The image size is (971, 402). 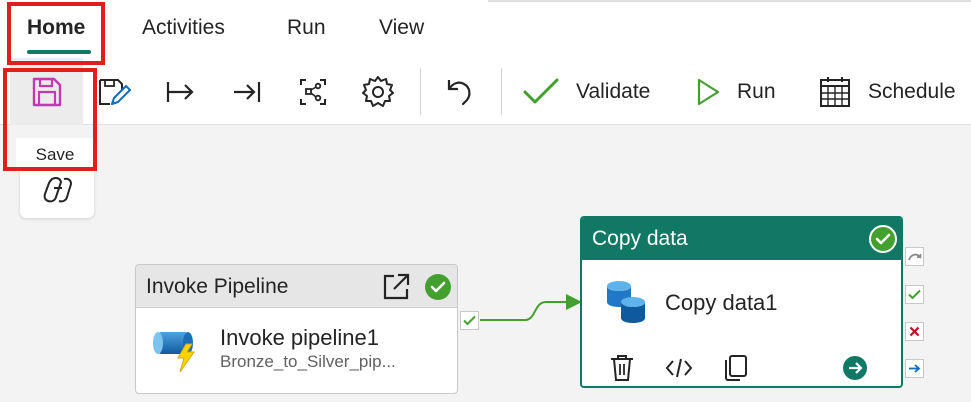 What do you see at coordinates (56, 28) in the screenshot?
I see `tab-home: Home` at bounding box center [56, 28].